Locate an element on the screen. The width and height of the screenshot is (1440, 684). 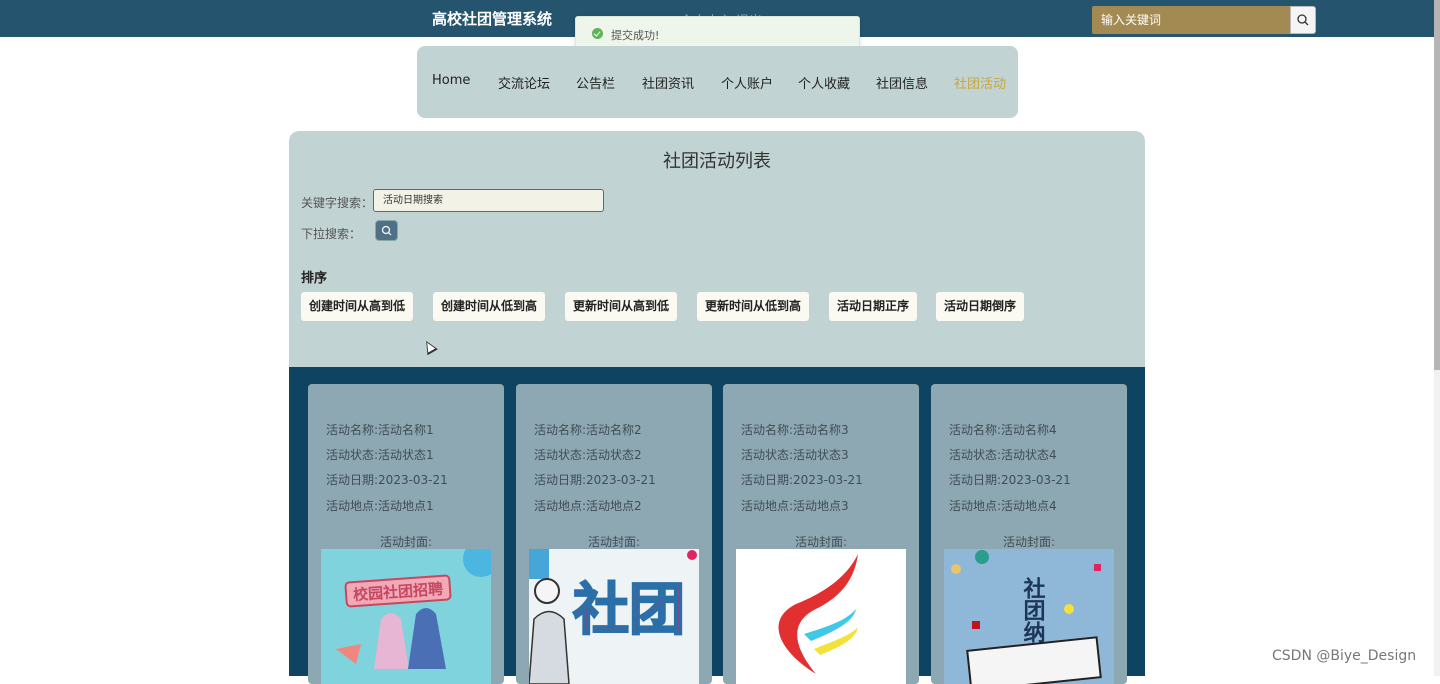
scrollbar is located at coordinates (1437, 338).